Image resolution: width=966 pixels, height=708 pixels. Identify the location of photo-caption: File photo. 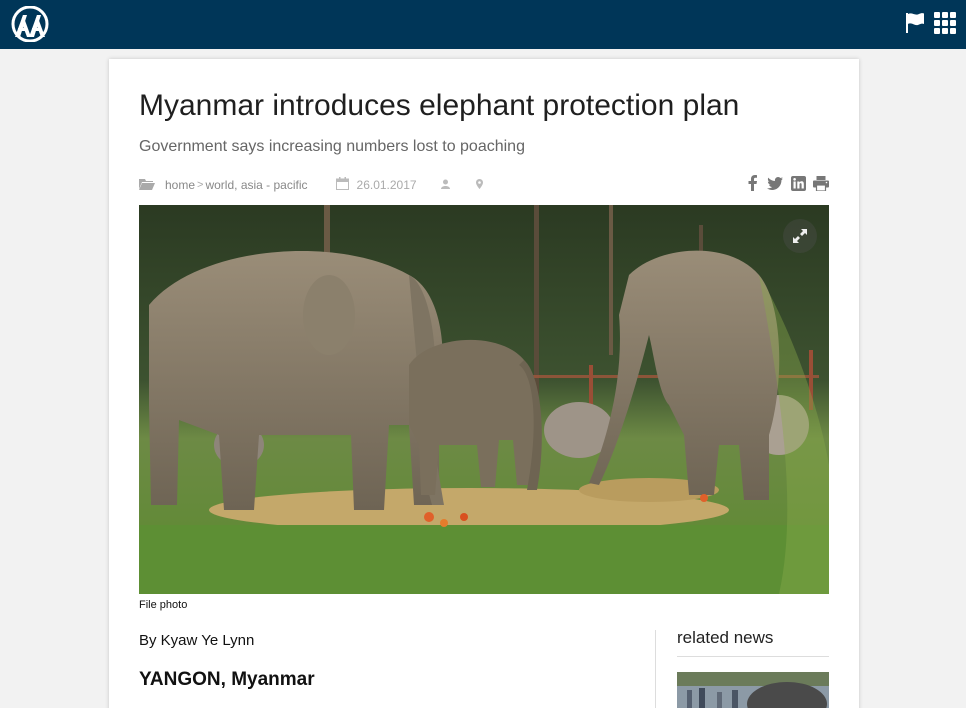
(163, 605).